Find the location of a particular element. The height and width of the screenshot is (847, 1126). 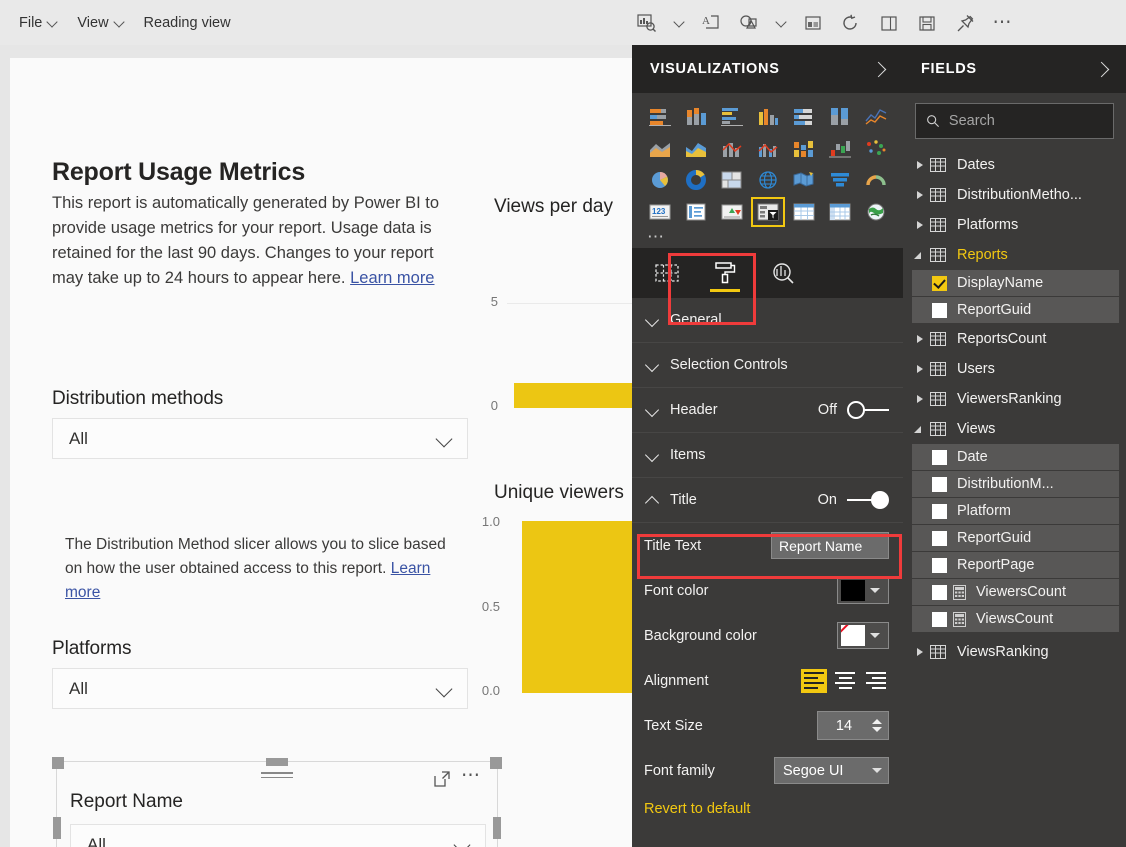

format-section-items: Items is located at coordinates (767, 455).